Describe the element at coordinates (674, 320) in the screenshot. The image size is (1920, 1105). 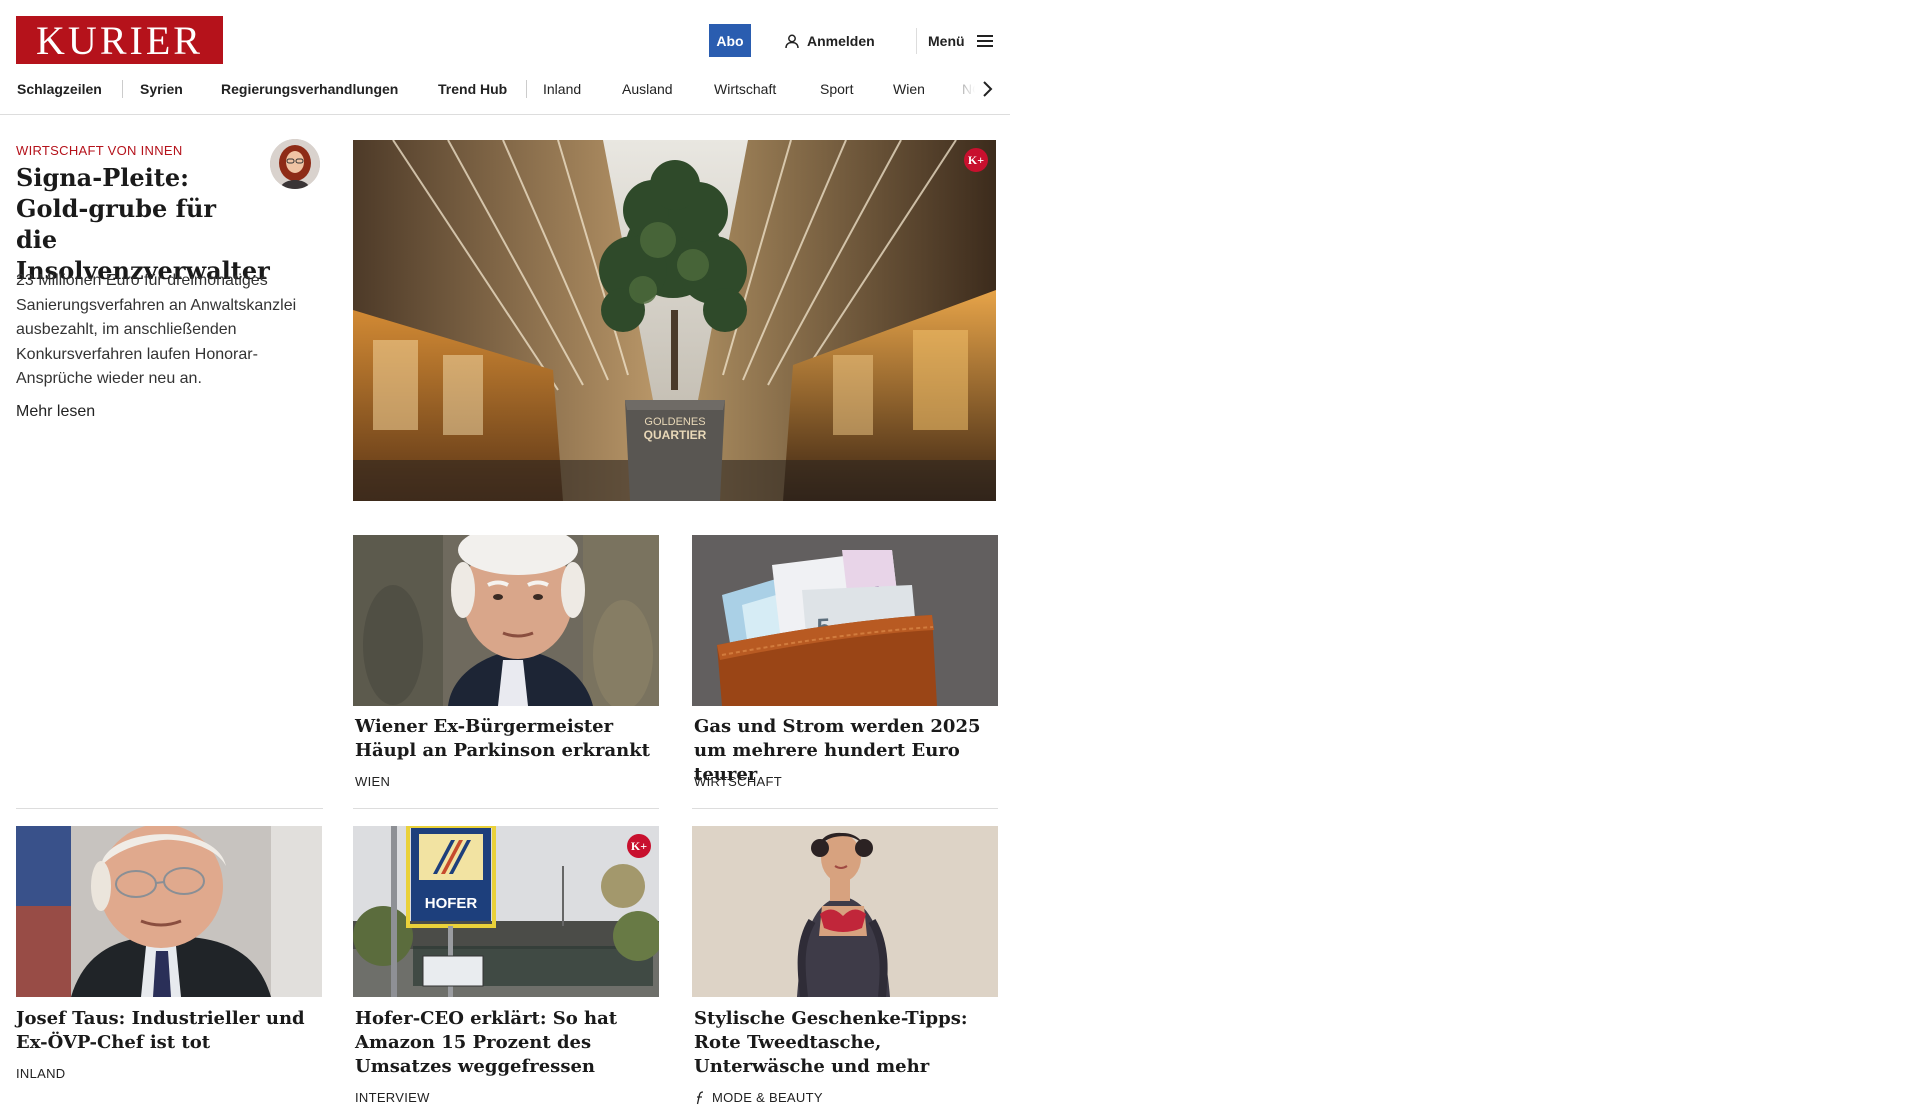
I see `lead-image: GOLDENES QUARTIER K+` at that location.